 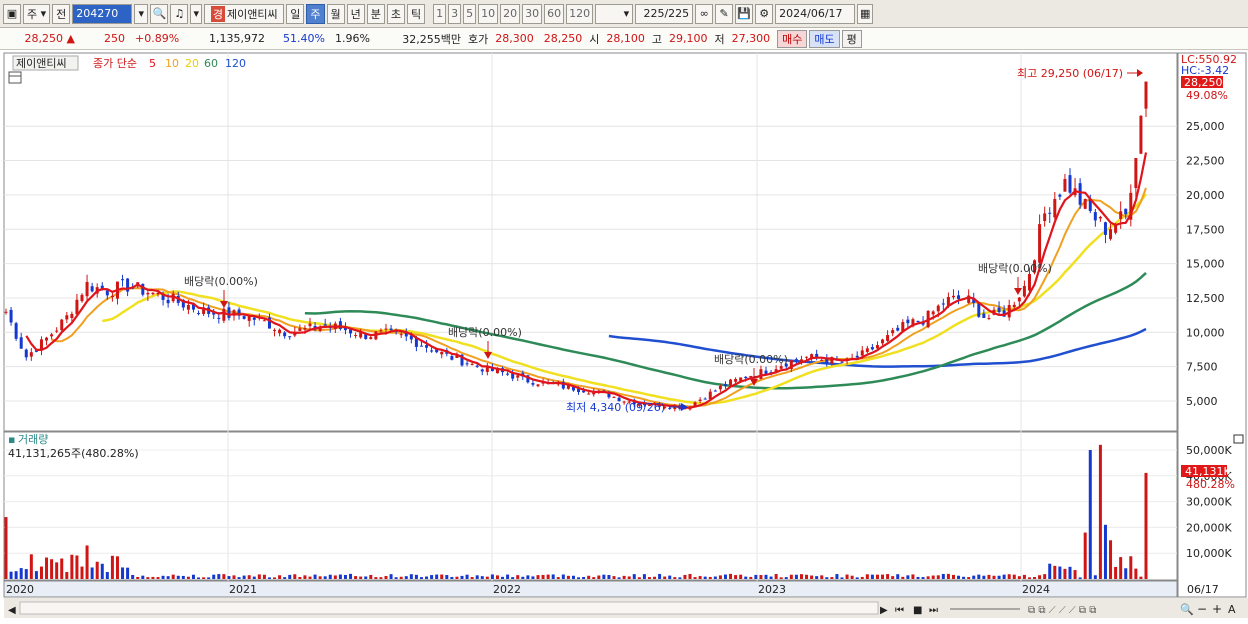 I want to click on period-minute-tab: 분, so click(x=375, y=13).